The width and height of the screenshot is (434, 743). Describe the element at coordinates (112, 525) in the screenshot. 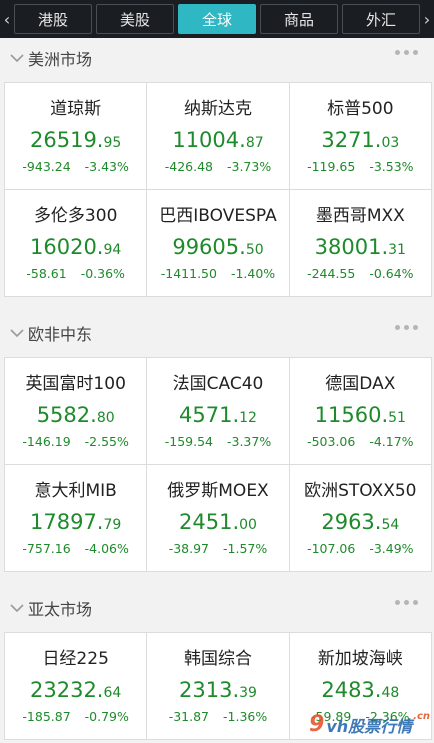

I see `price-decimal: 79` at that location.